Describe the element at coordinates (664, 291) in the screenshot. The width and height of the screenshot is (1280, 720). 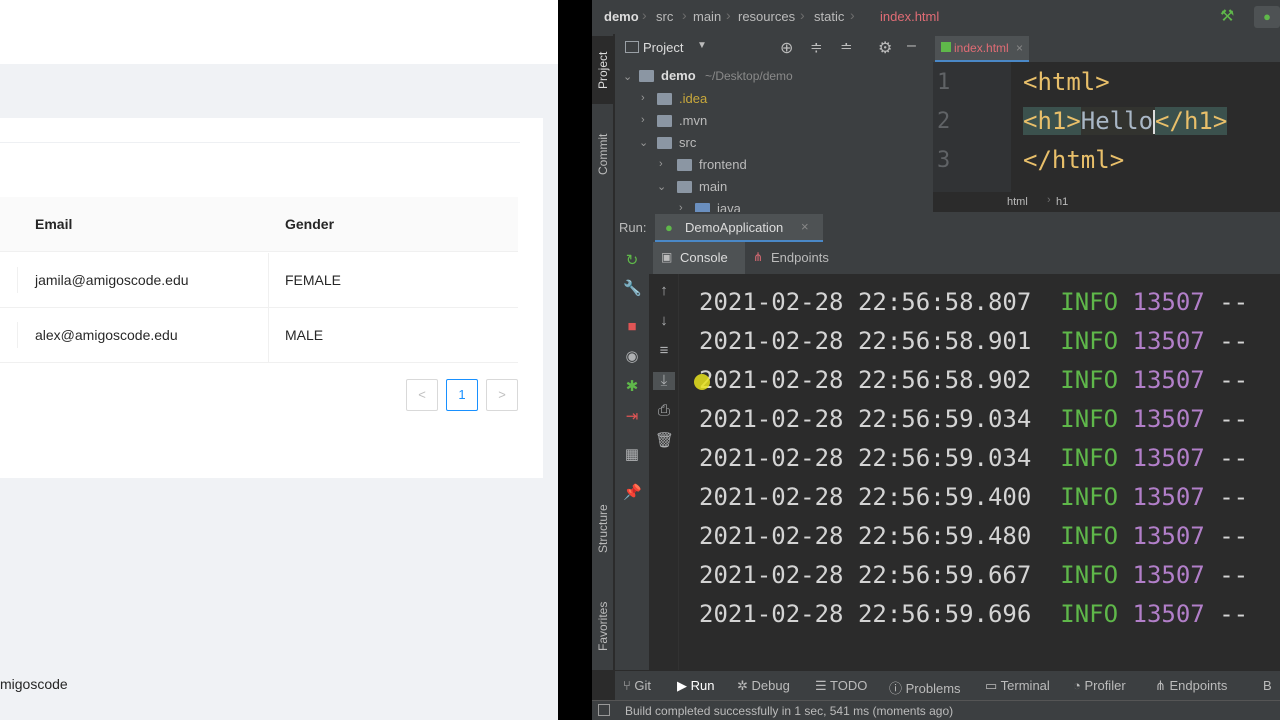
I see `arrow-up-icon: ↑` at that location.